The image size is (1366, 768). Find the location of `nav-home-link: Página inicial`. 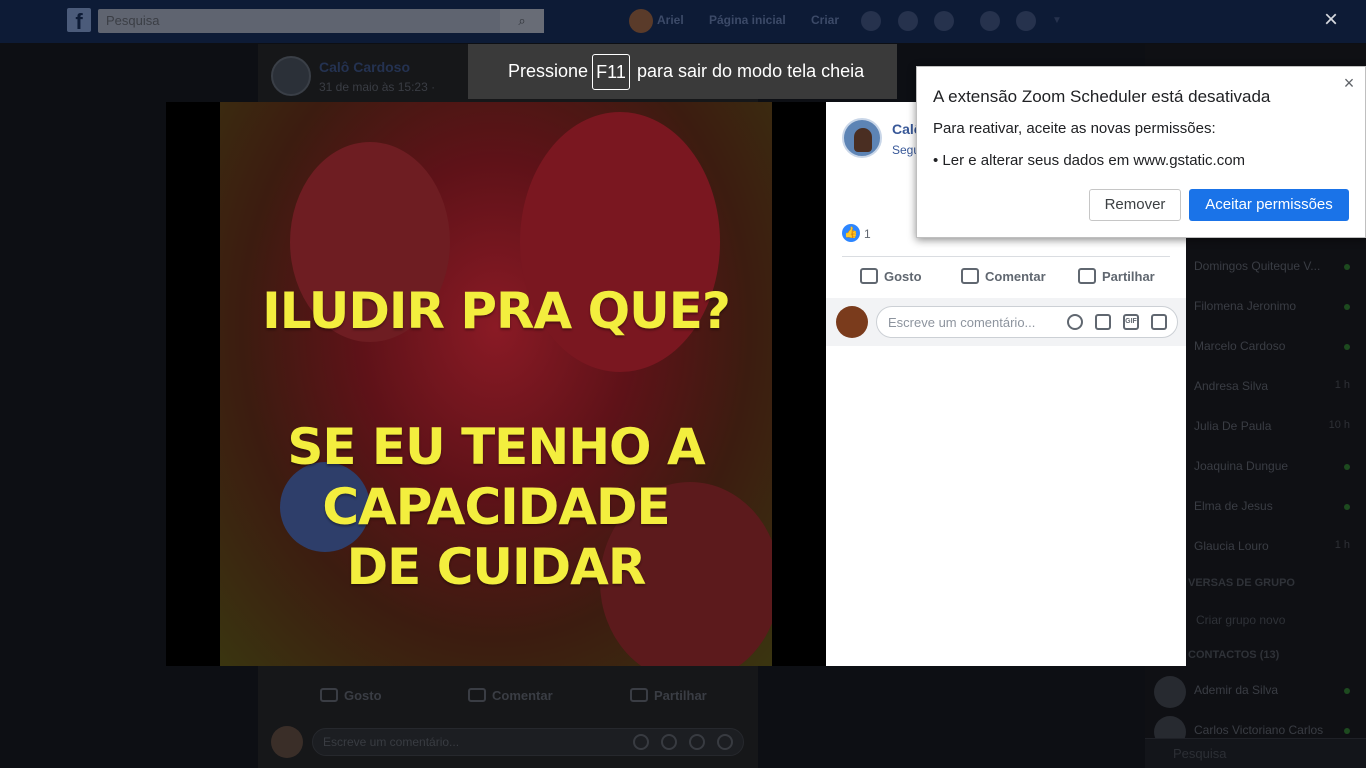

nav-home-link: Página inicial is located at coordinates (747, 20).